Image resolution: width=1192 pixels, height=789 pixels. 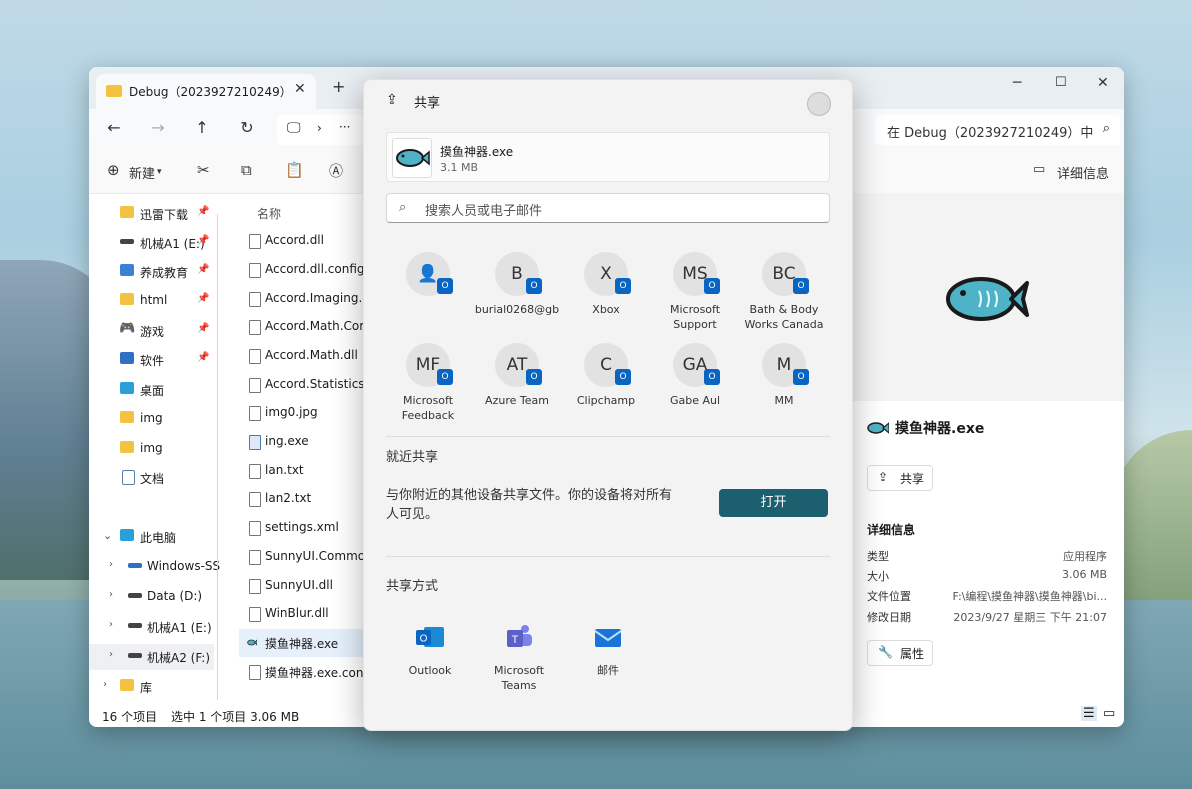 I want to click on contact-item: C O Clipchamp, so click(x=606, y=384).